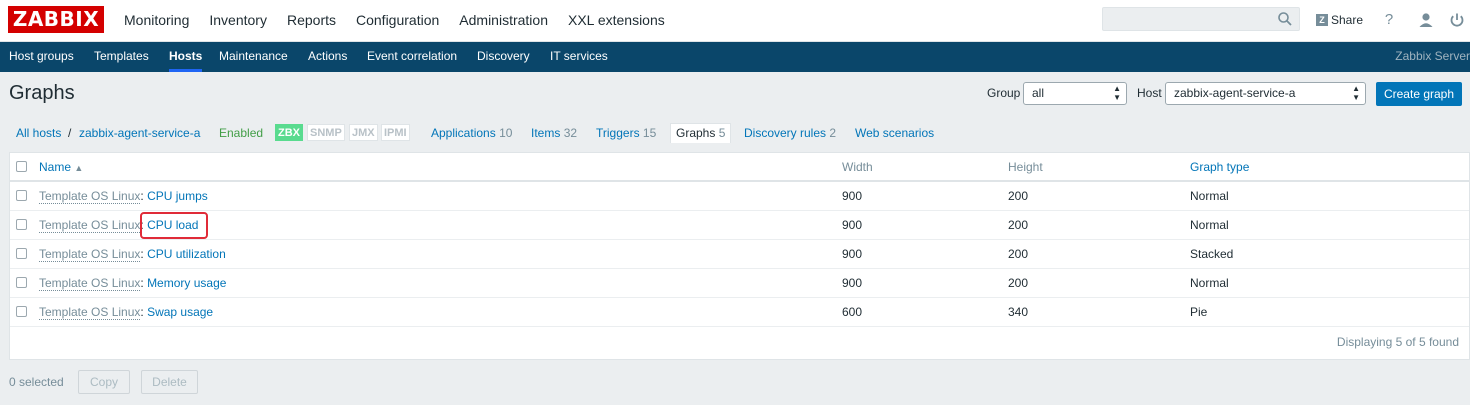  Describe the element at coordinates (554, 133) in the screenshot. I see `tab-items: Items 32` at that location.